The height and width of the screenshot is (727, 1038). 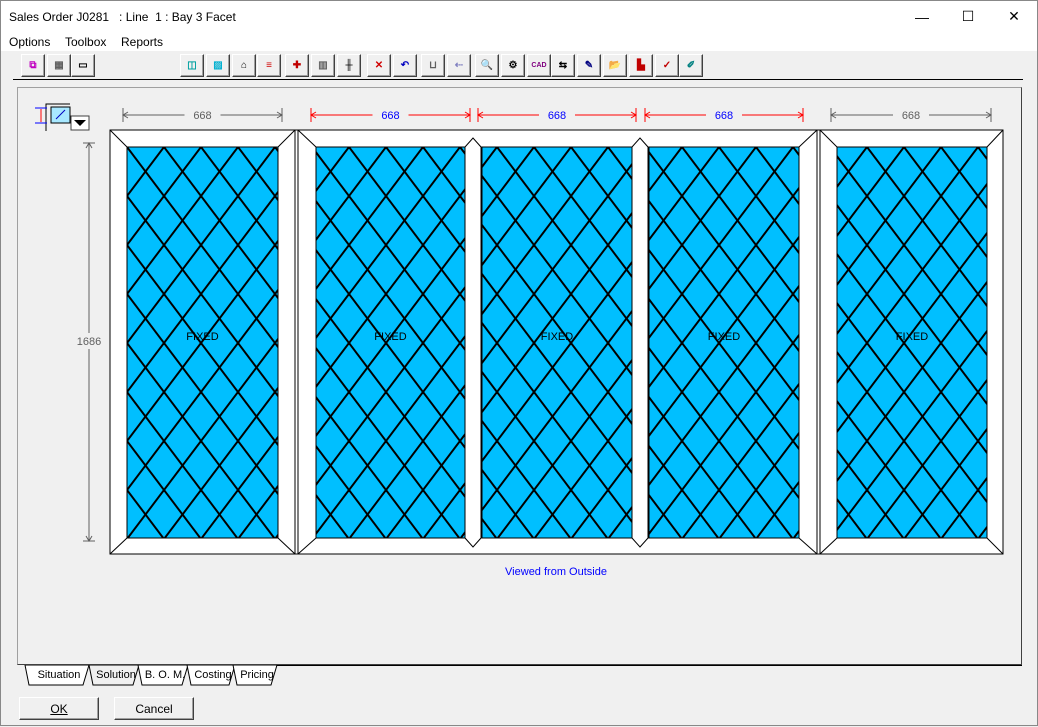 I want to click on tab-situation: Situation, so click(x=59, y=675).